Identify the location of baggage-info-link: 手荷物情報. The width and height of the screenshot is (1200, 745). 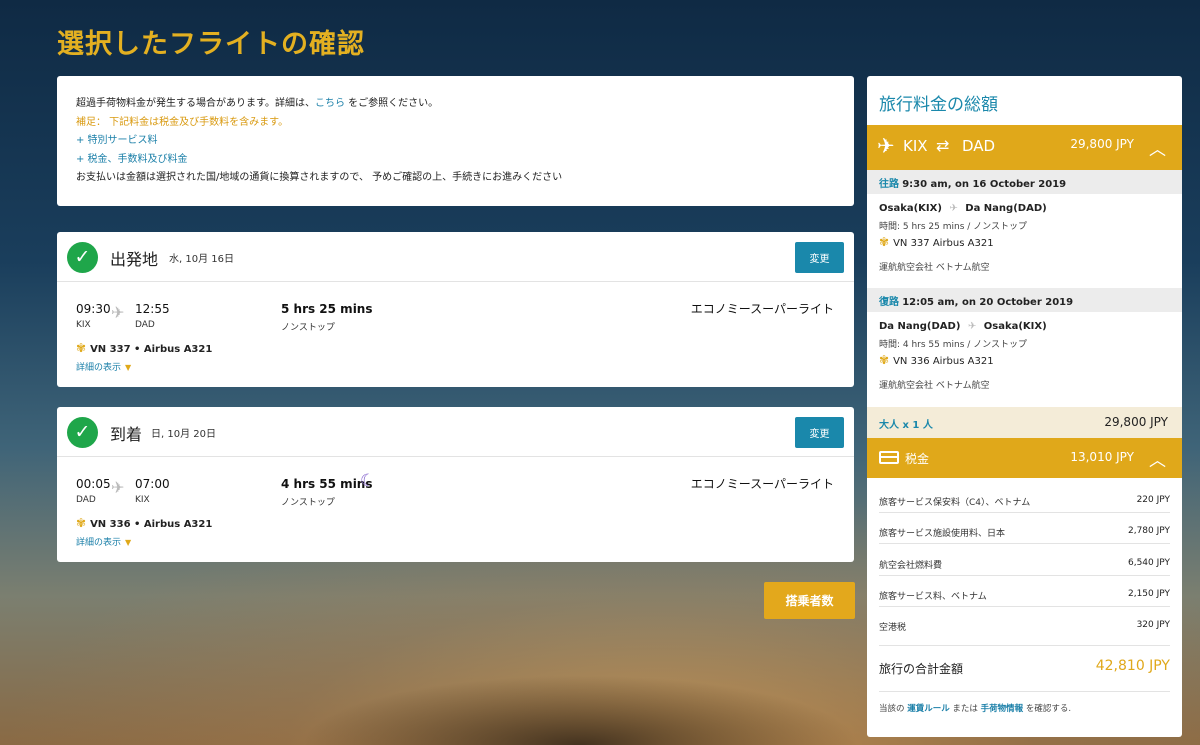
(1002, 709).